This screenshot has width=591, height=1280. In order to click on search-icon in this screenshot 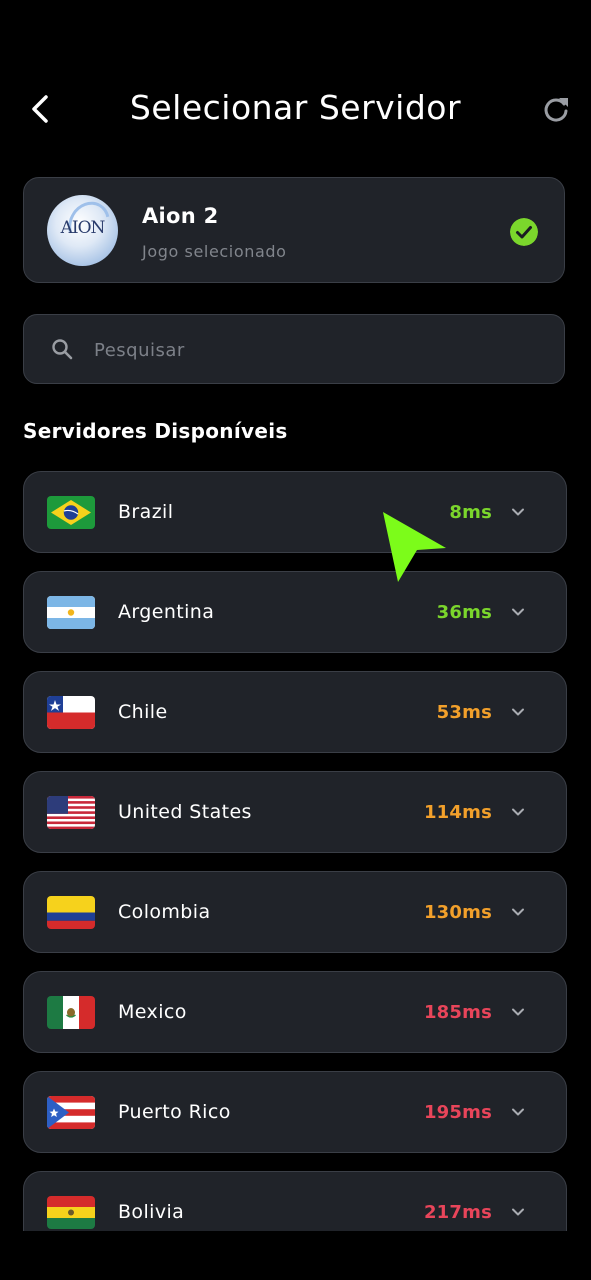, I will do `click(62, 349)`.